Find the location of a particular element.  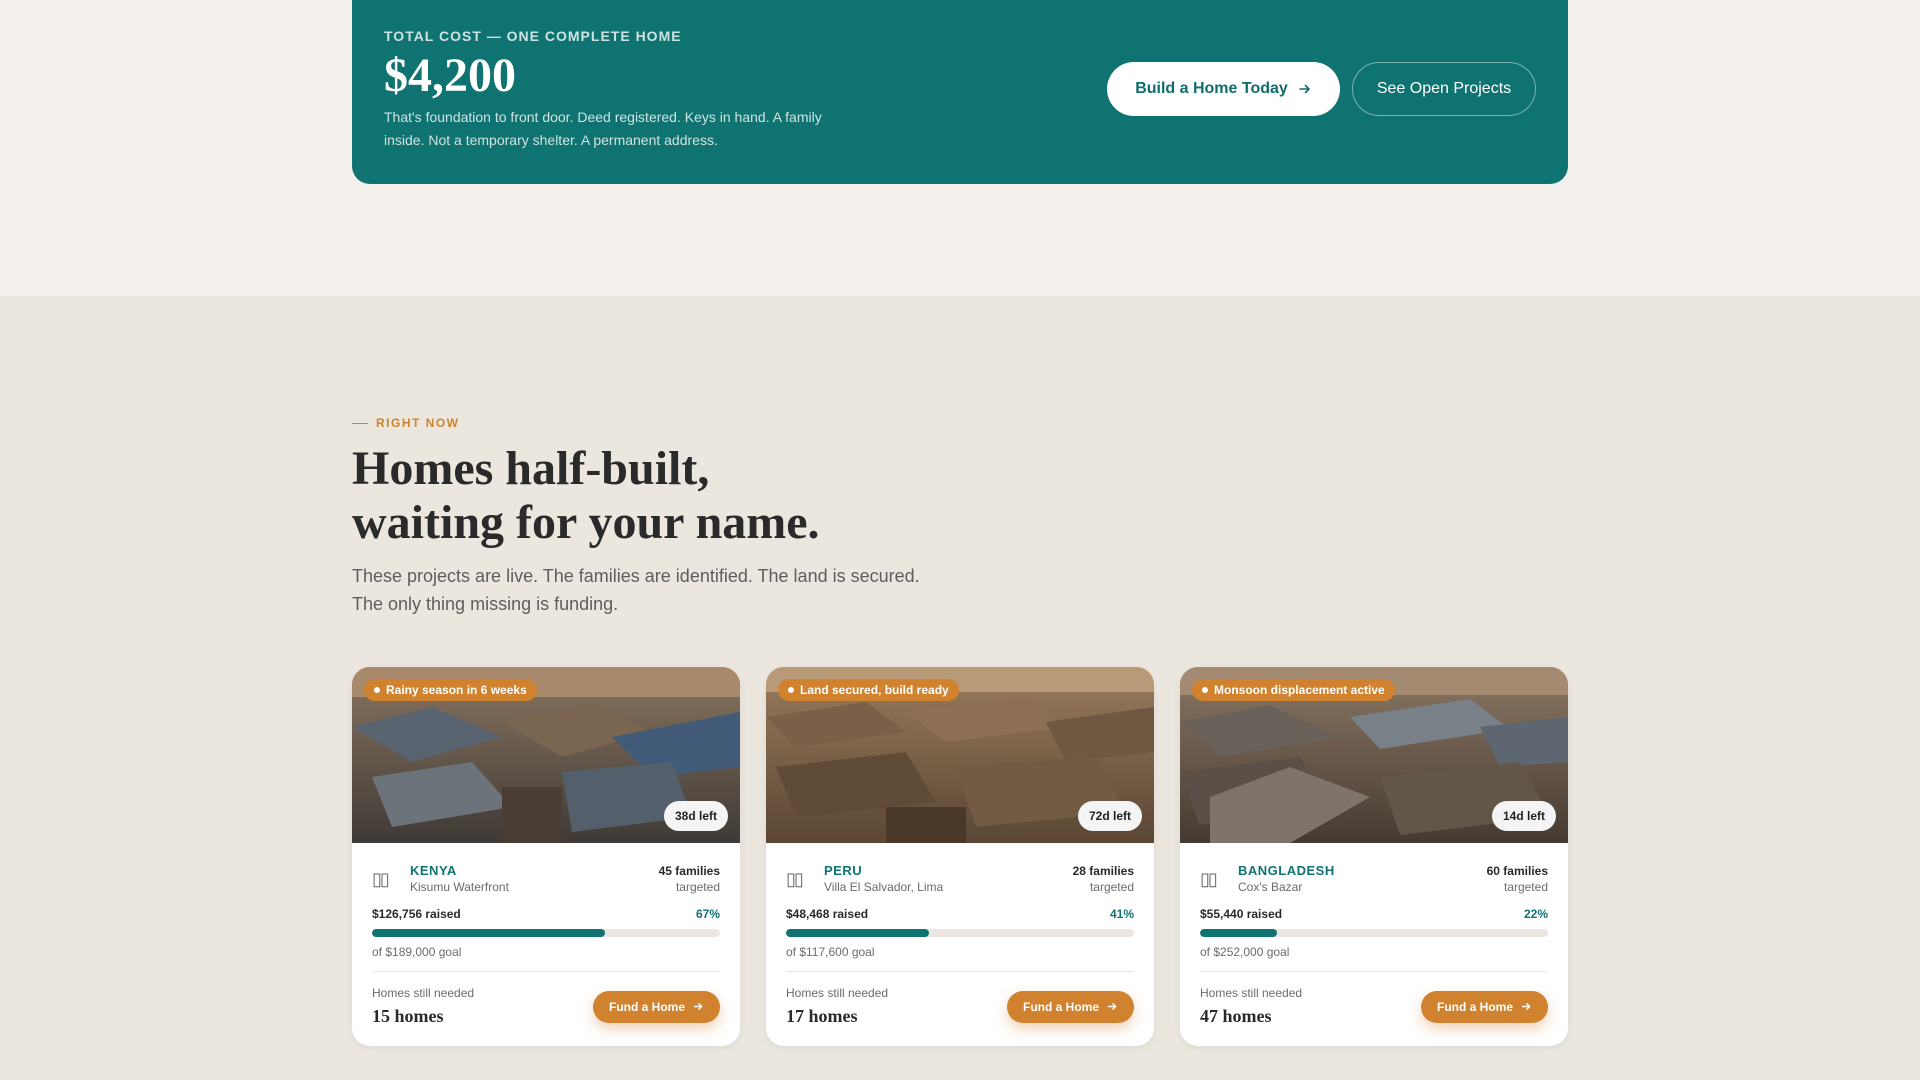

families-targeted: 28 families targeted is located at coordinates (1103, 879).